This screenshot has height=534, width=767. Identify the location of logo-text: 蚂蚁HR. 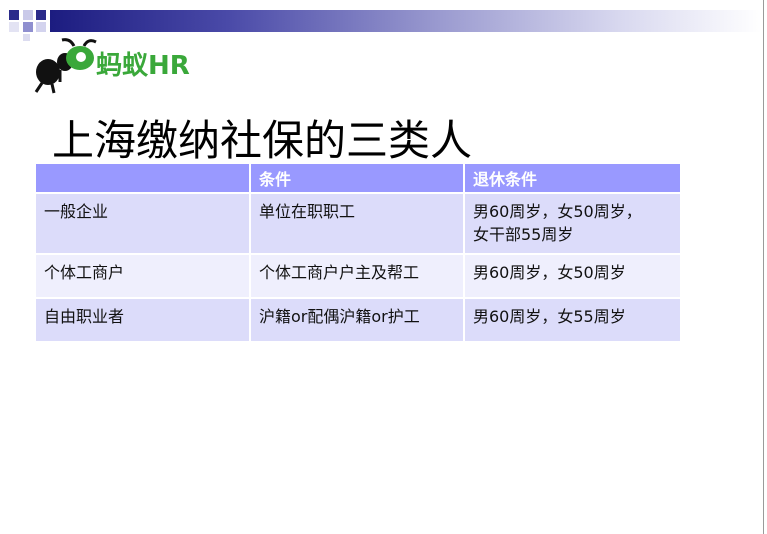
(143, 66).